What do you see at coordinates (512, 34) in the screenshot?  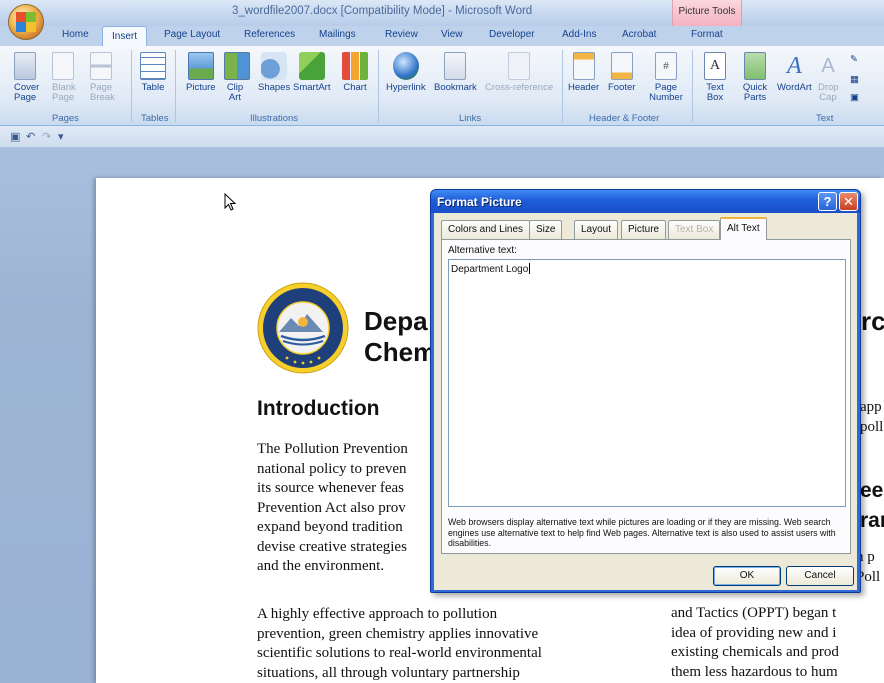 I see `tab-developer: Developer` at bounding box center [512, 34].